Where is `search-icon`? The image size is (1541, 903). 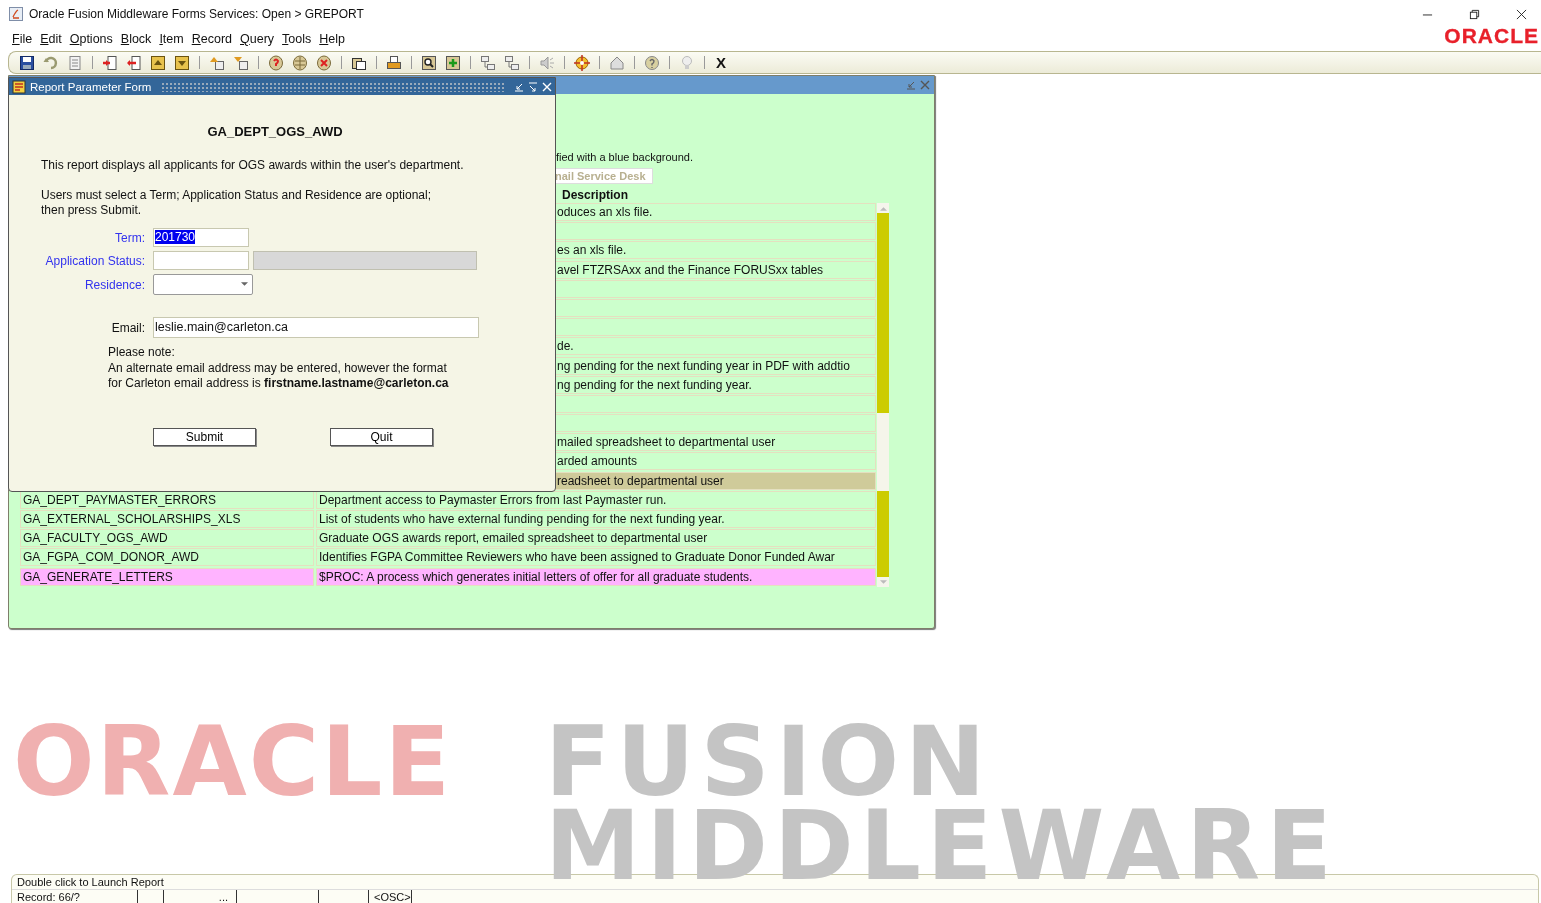 search-icon is located at coordinates (429, 62).